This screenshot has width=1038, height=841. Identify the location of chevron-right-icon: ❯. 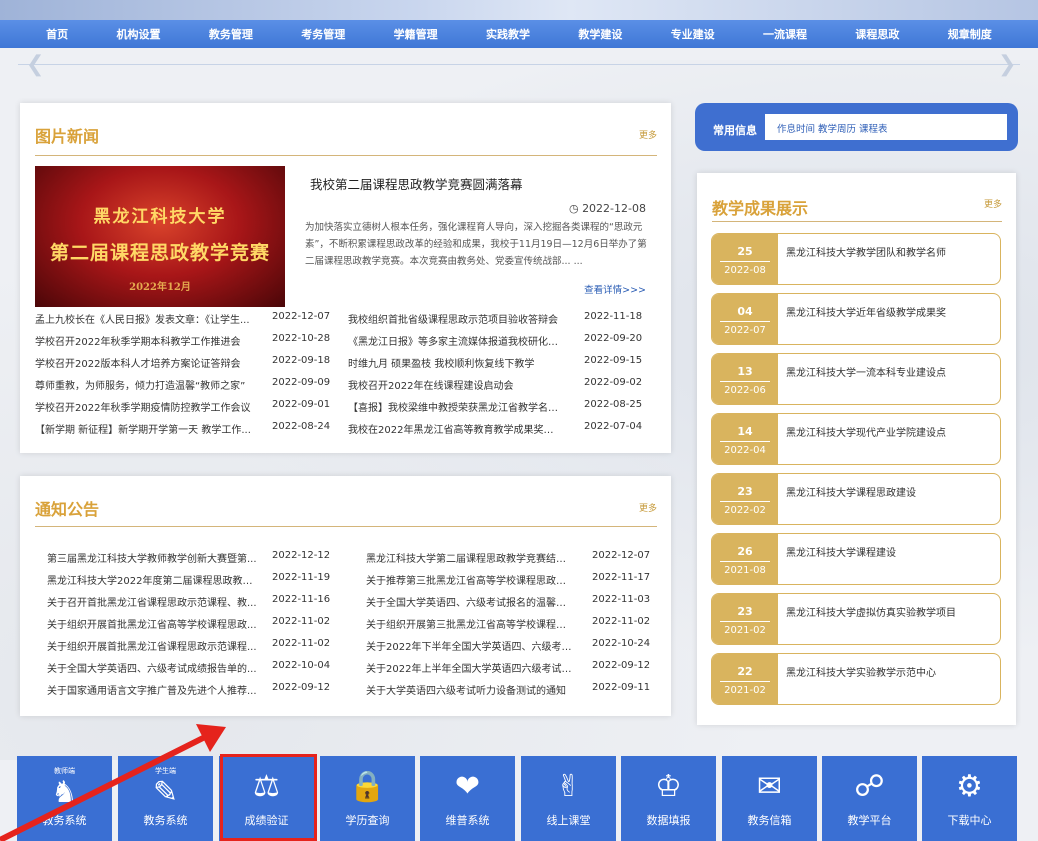
(1007, 64).